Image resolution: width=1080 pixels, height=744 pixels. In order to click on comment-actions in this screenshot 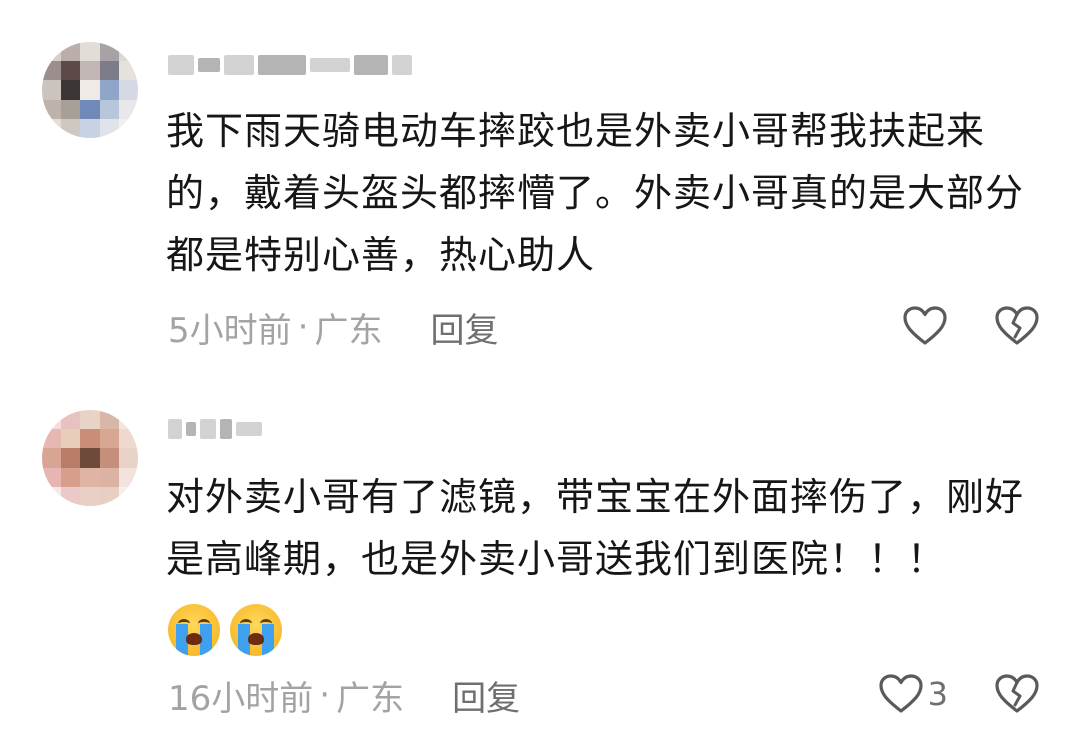, I will do `click(971, 326)`.